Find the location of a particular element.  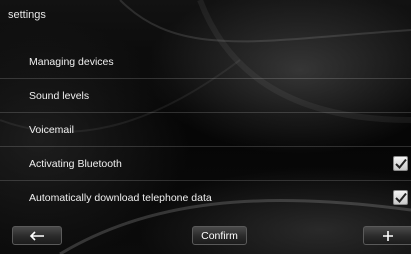

menu-item-auto-download-telephone-data: Automatically download telephone data is located at coordinates (205, 197).